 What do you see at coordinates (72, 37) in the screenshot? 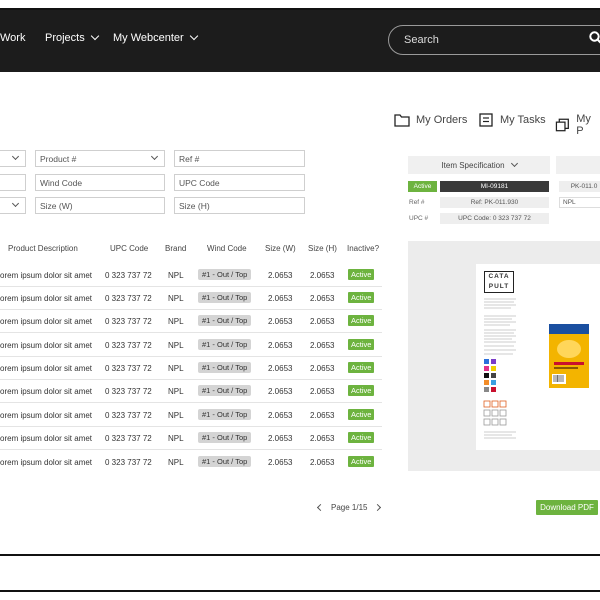
I see `nav-projects: Projects` at bounding box center [72, 37].